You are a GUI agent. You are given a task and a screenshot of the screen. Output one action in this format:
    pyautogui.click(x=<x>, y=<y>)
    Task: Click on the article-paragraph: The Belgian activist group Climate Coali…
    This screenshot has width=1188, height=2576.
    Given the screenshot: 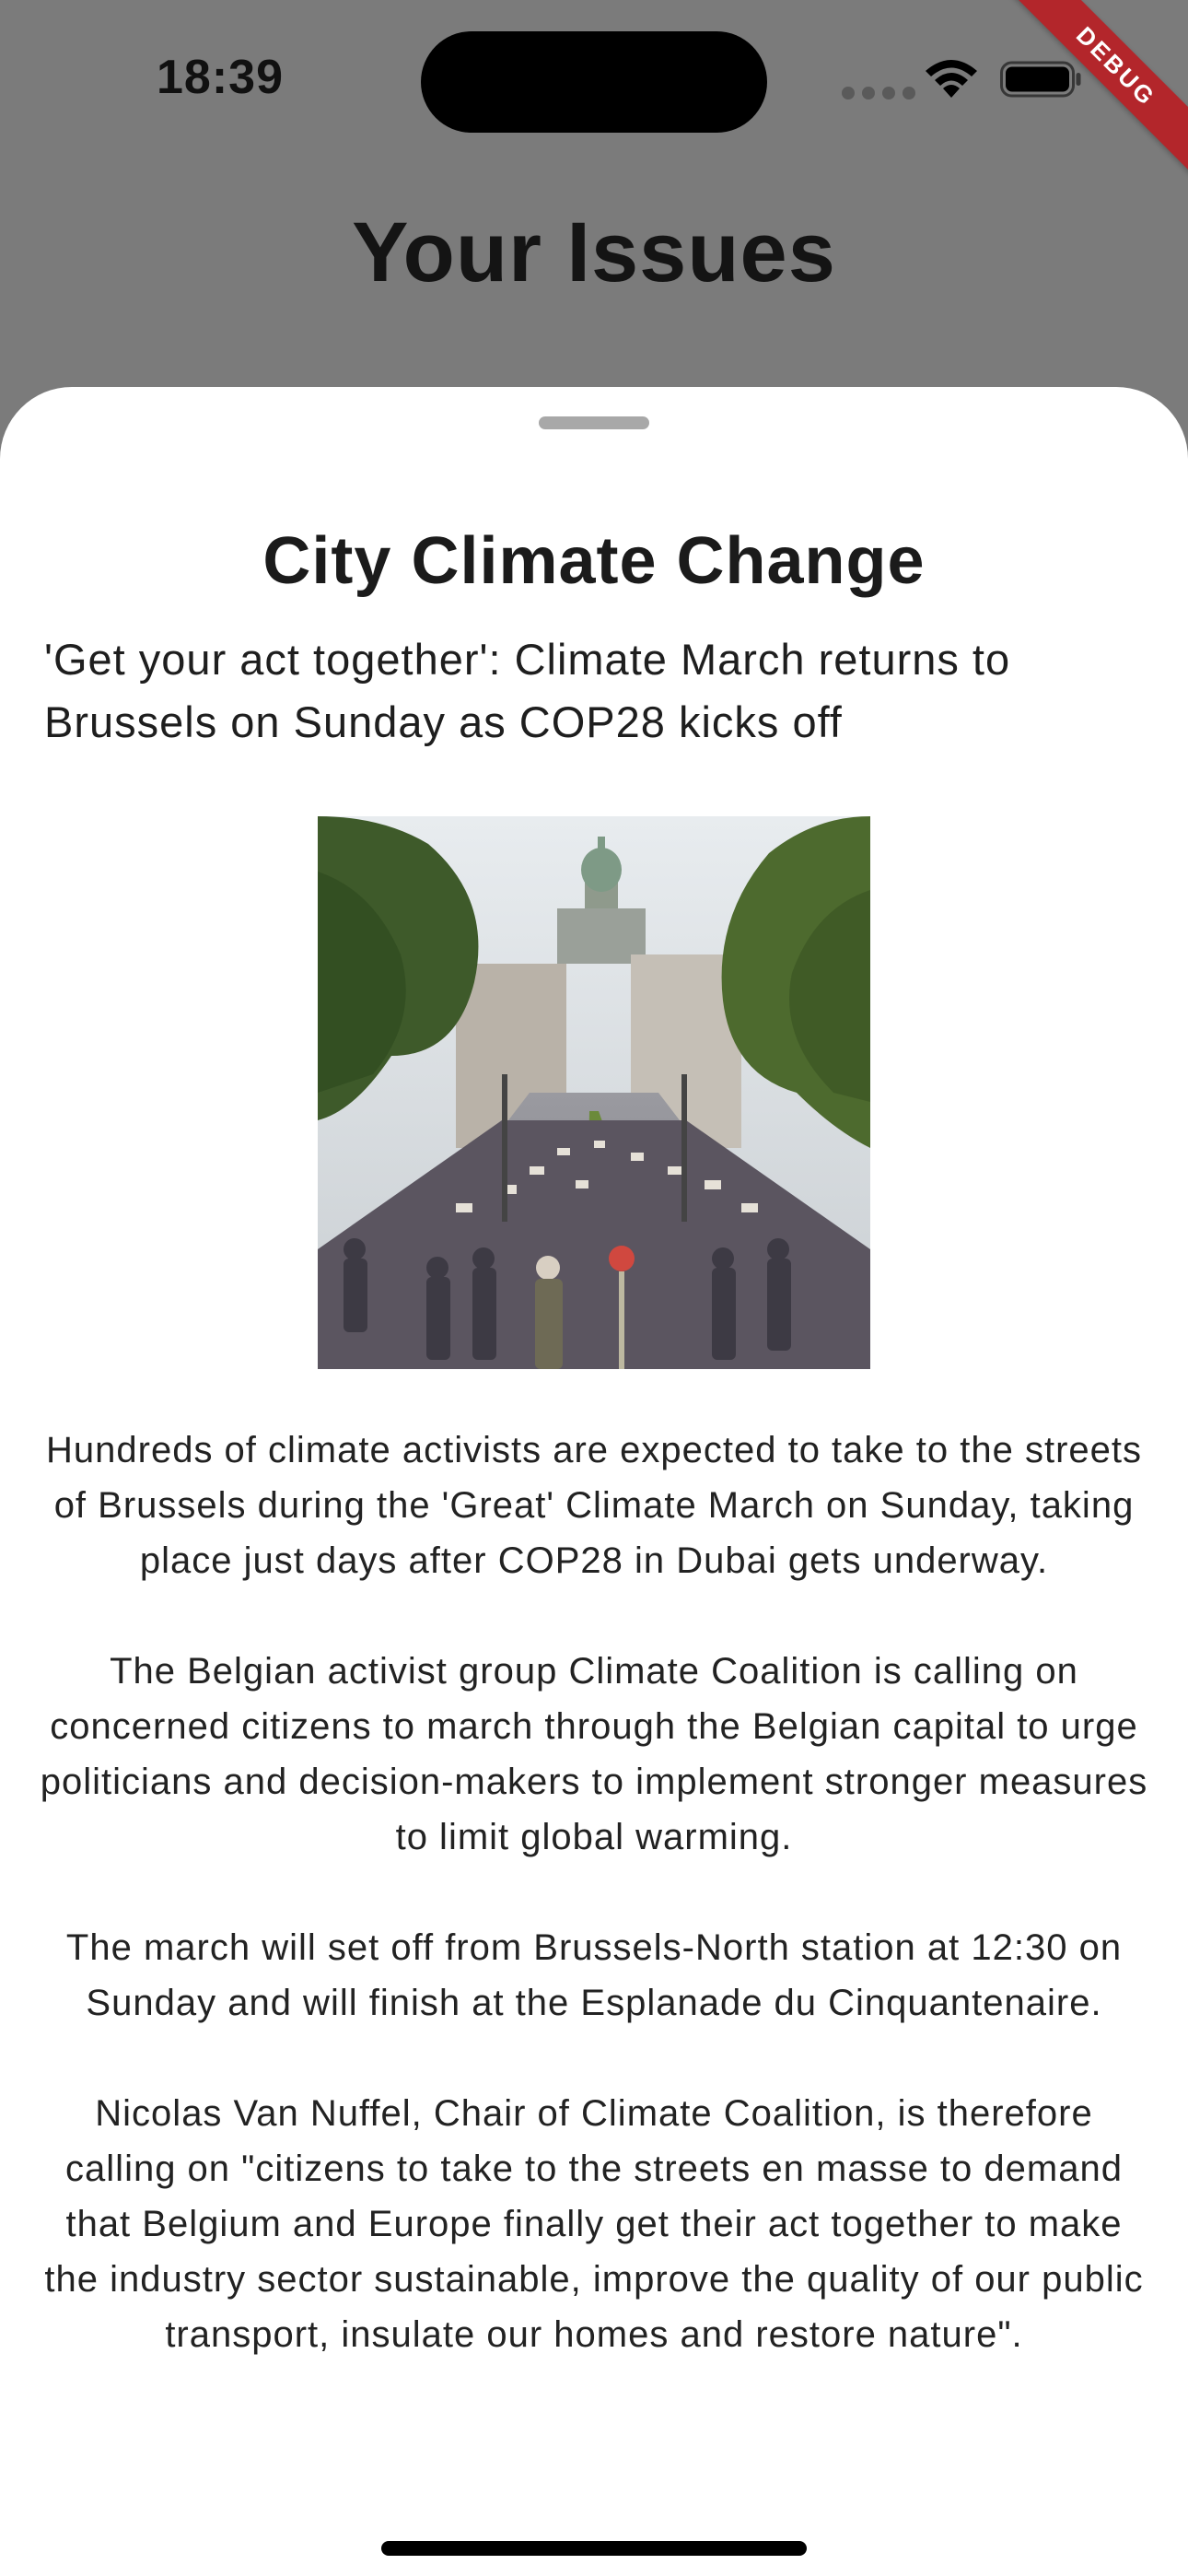 What is the action you would take?
    pyautogui.click(x=594, y=1754)
    